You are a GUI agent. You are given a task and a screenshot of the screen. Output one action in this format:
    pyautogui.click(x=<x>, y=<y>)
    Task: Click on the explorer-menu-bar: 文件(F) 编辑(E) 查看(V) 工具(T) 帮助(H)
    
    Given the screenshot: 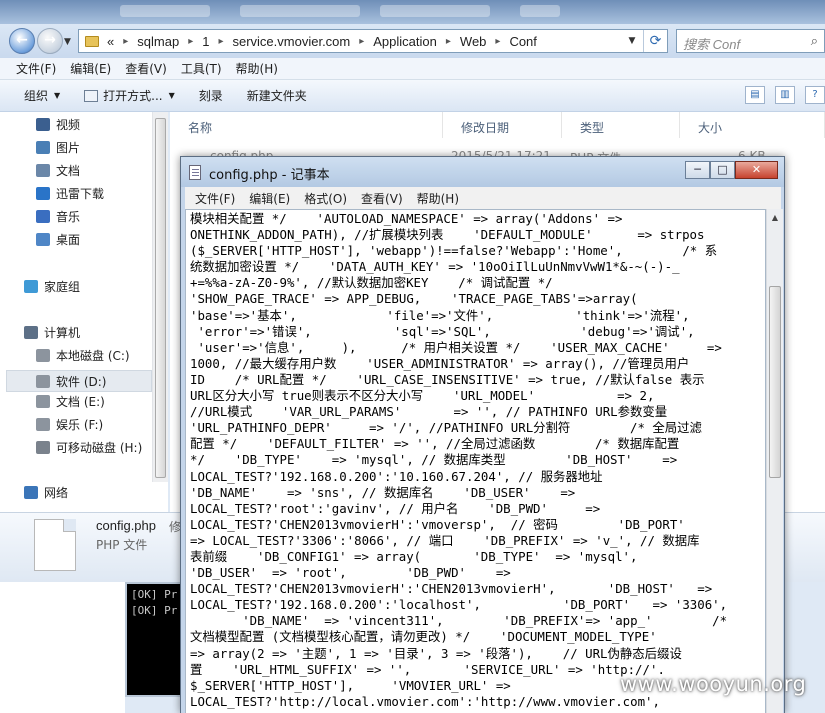 What is the action you would take?
    pyautogui.click(x=412, y=69)
    